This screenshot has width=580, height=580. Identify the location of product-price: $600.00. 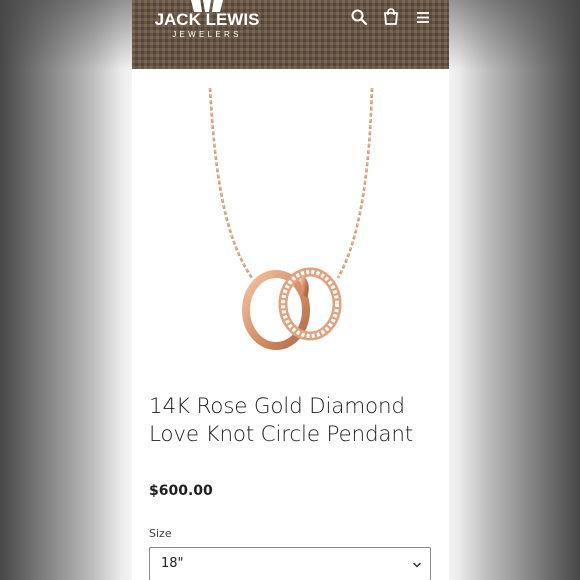
(181, 491).